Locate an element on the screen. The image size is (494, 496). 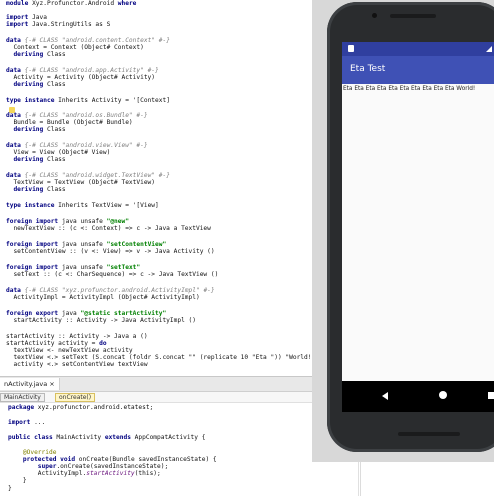
code-token: where is located at coordinates (127, 3).